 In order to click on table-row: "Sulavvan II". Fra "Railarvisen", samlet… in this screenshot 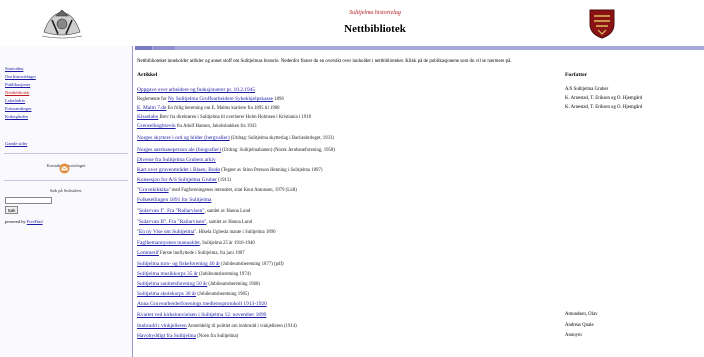, I will do `click(419, 223)`.